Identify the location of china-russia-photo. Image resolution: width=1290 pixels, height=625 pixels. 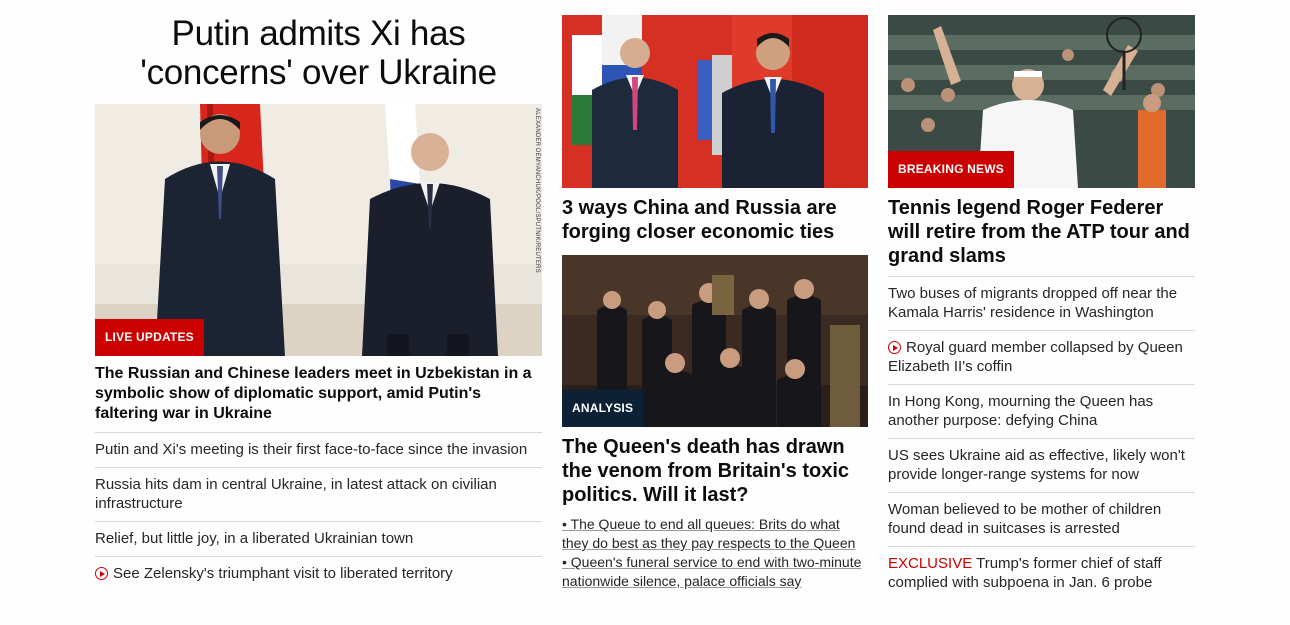
(715, 101).